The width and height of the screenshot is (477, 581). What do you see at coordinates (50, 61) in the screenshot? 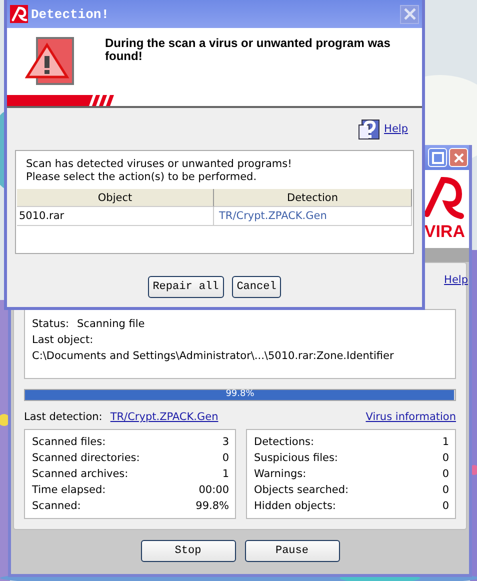
I see `warning-icon` at bounding box center [50, 61].